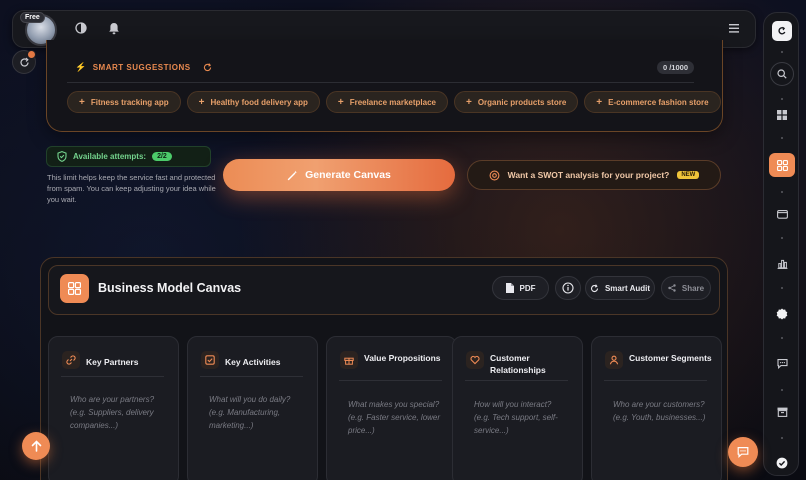  What do you see at coordinates (114, 28) in the screenshot?
I see `bell-icon` at bounding box center [114, 28].